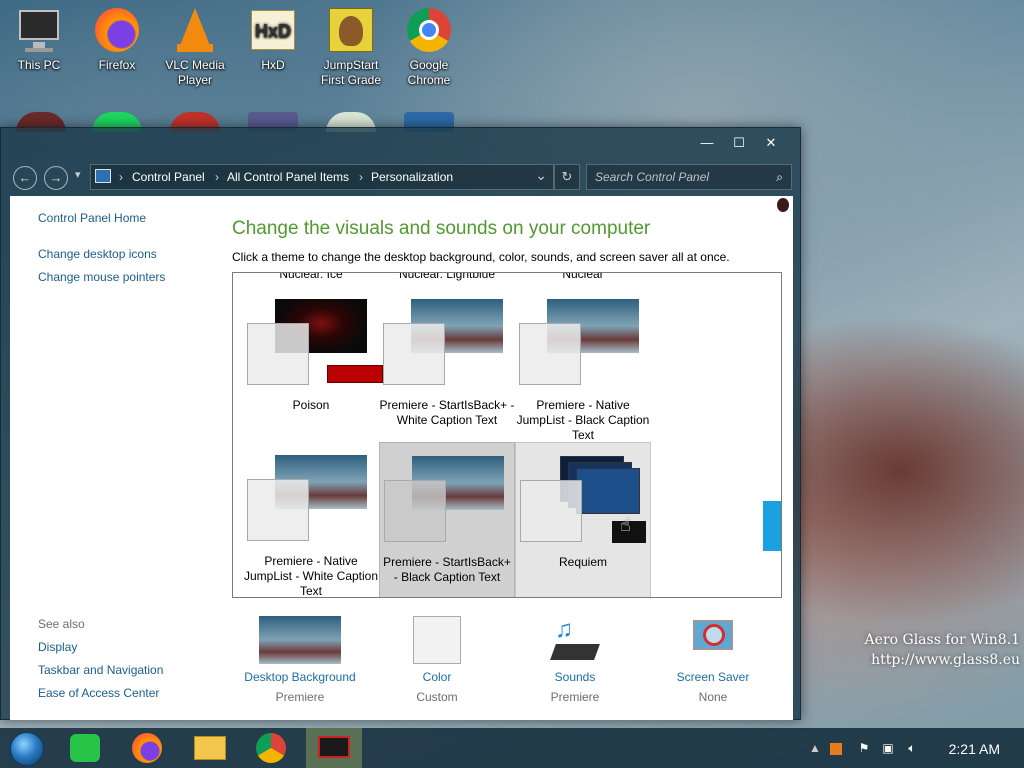 Image resolution: width=1024 pixels, height=768 pixels. What do you see at coordinates (912, 748) in the screenshot?
I see `volume-icon: 🔈︎` at bounding box center [912, 748].